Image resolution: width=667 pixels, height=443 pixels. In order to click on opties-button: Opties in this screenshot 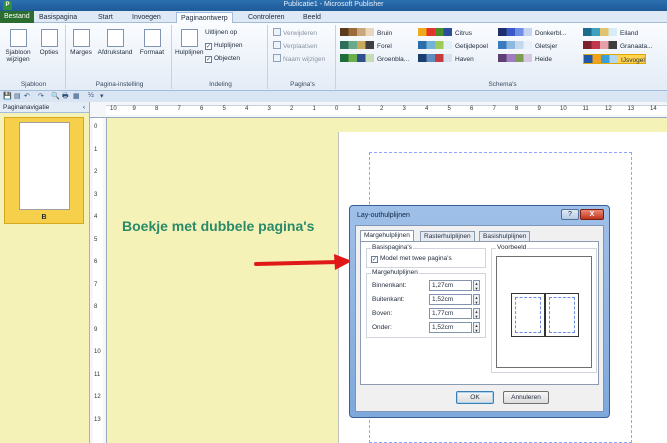, I will do `click(49, 42)`.